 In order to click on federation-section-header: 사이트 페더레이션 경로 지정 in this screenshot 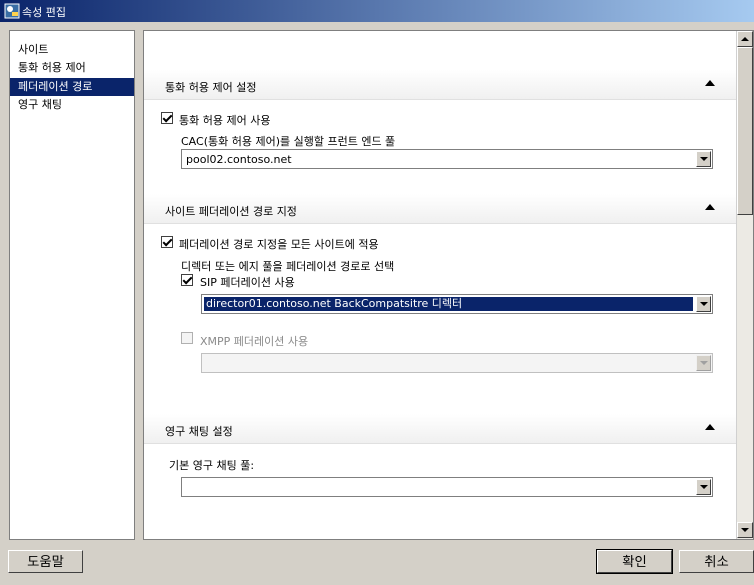, I will do `click(440, 209)`.